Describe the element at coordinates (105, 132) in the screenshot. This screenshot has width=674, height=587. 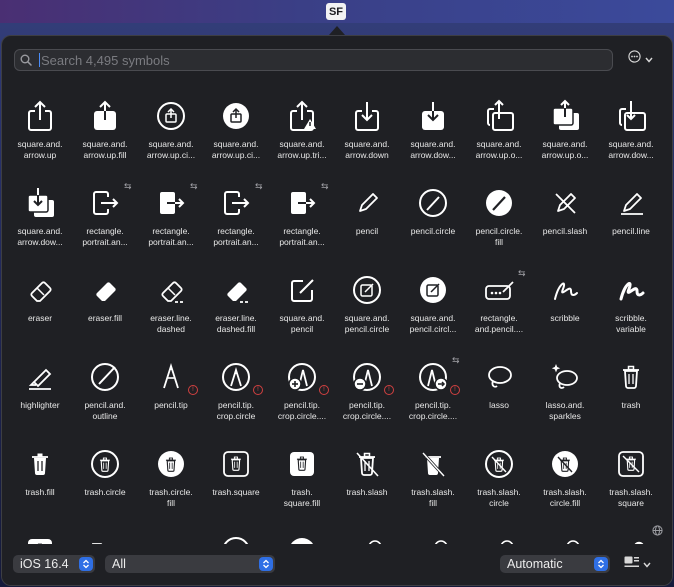
I see `symbol-cell: square.and. arrow.up.fill` at that location.